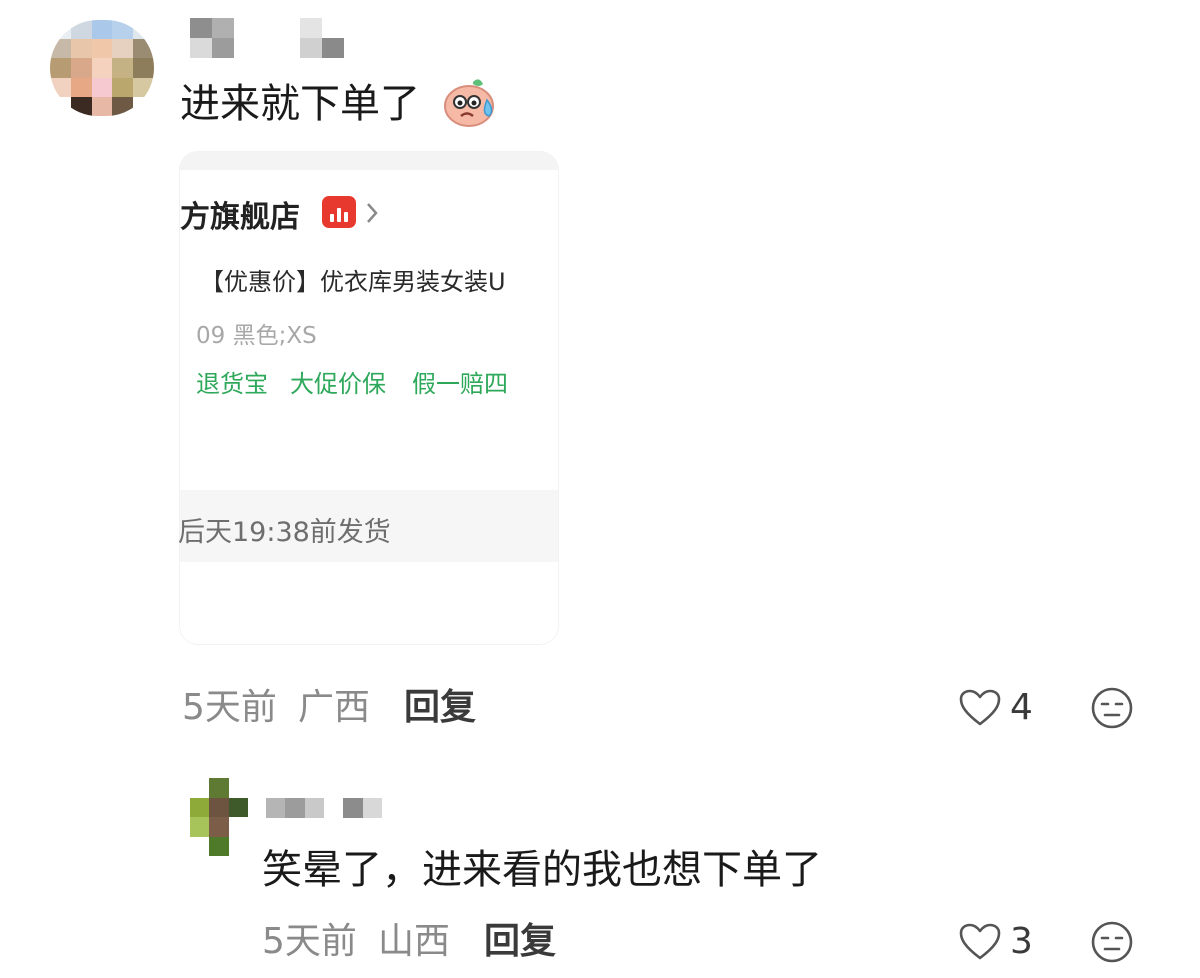 Image resolution: width=1200 pixels, height=978 pixels. Describe the element at coordinates (1021, 941) in the screenshot. I see `like-count: 3` at that location.